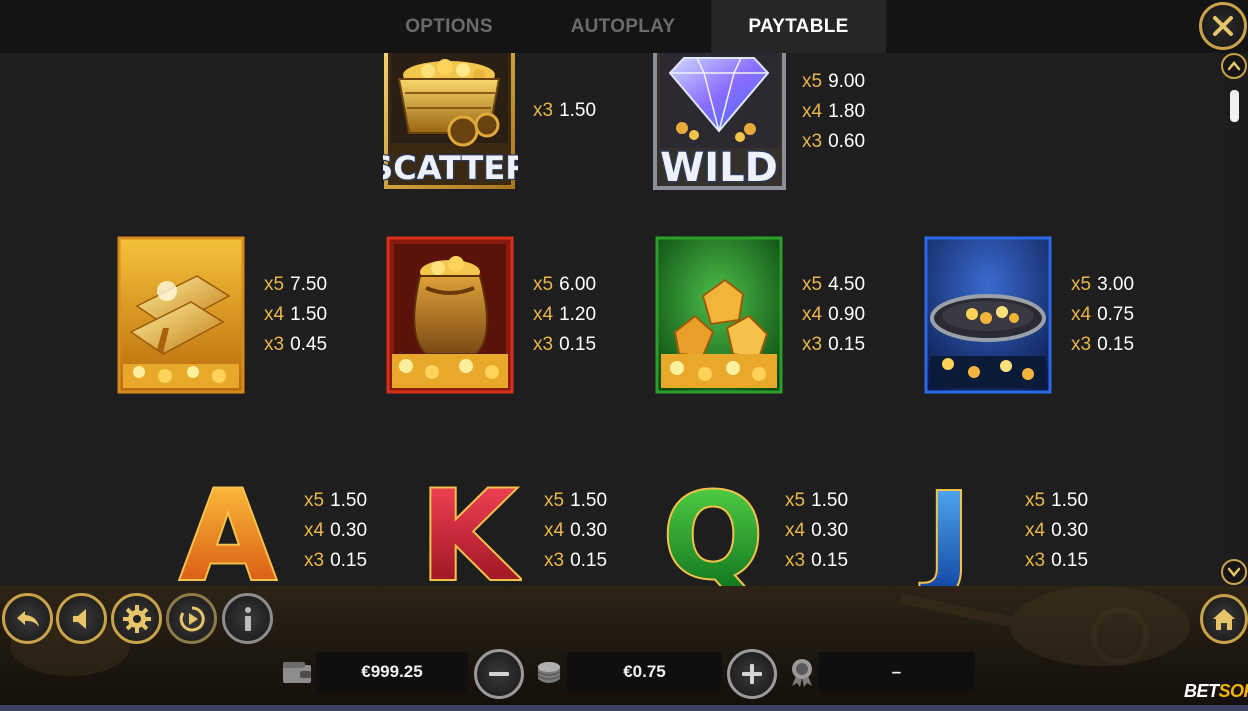  I want to click on scroll-up-button, so click(1234, 66).